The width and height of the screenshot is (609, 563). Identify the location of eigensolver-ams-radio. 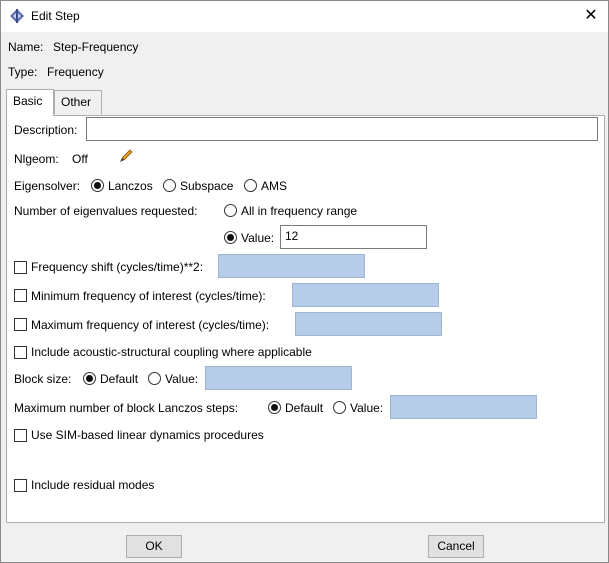
(250, 185).